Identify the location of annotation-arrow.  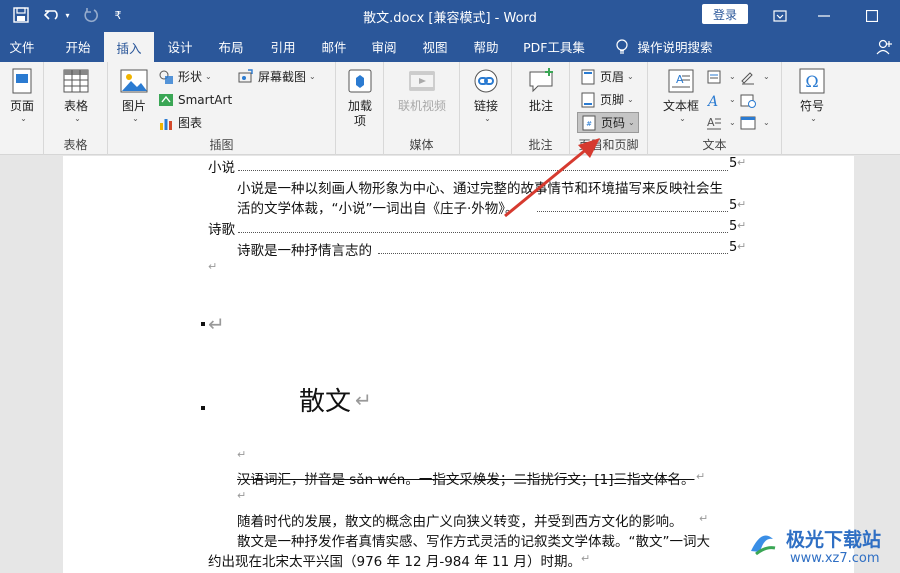
(552, 178).